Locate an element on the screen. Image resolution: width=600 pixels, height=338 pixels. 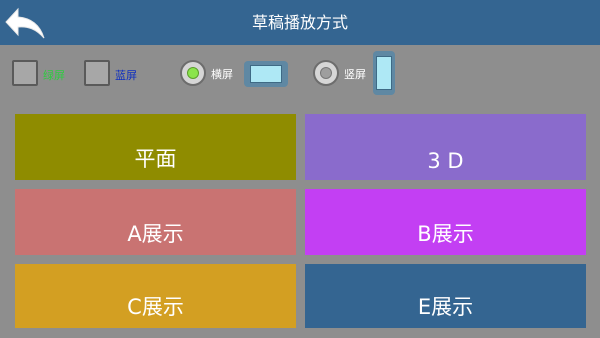
page-title: 草稿播放方式 is located at coordinates (299, 22).